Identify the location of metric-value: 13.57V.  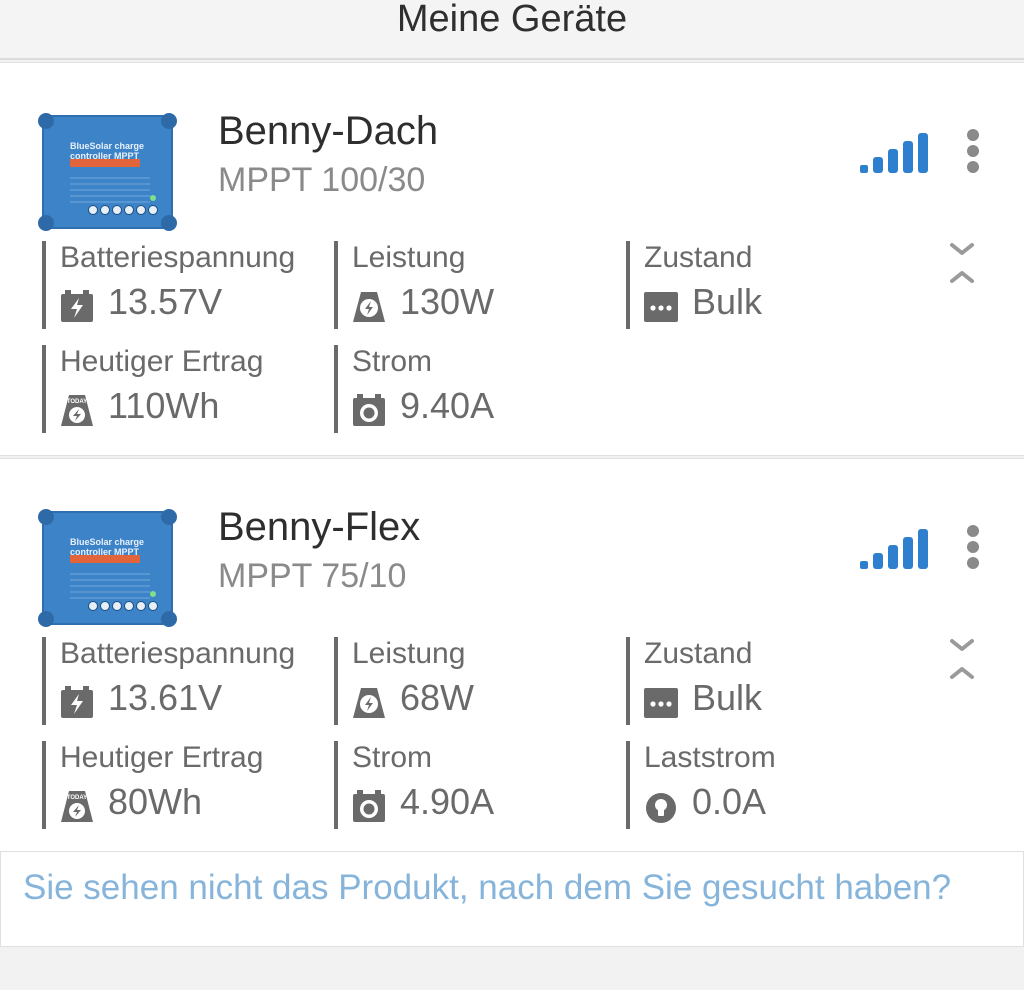
(165, 301).